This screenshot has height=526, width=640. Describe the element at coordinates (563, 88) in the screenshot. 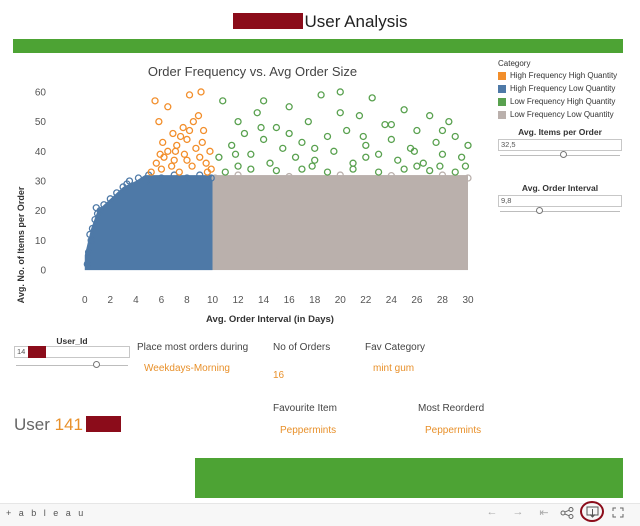

I see `legend-label: High Frequency Low Quantity` at that location.